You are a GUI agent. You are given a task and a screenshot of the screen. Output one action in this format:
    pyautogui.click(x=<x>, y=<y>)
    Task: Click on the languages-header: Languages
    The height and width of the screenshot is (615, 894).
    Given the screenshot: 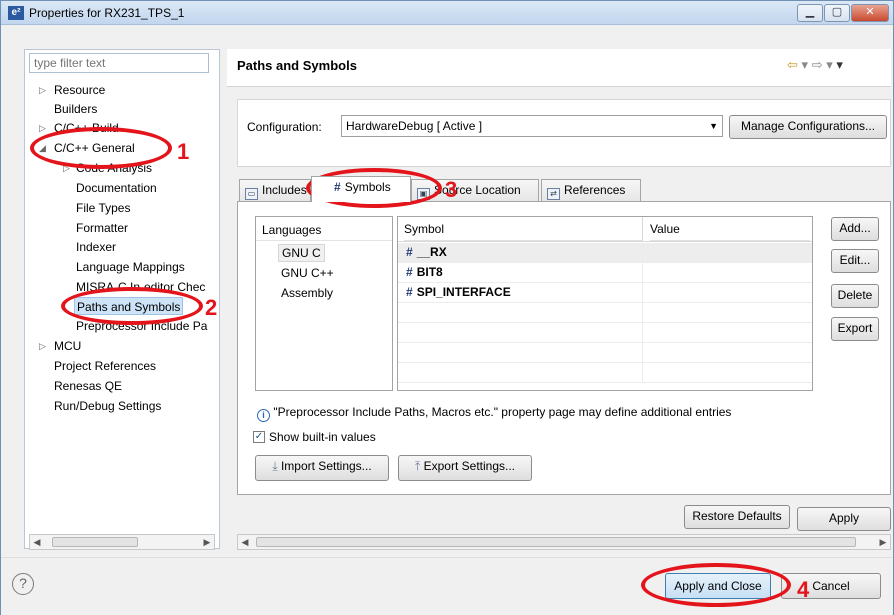 What is the action you would take?
    pyautogui.click(x=292, y=230)
    